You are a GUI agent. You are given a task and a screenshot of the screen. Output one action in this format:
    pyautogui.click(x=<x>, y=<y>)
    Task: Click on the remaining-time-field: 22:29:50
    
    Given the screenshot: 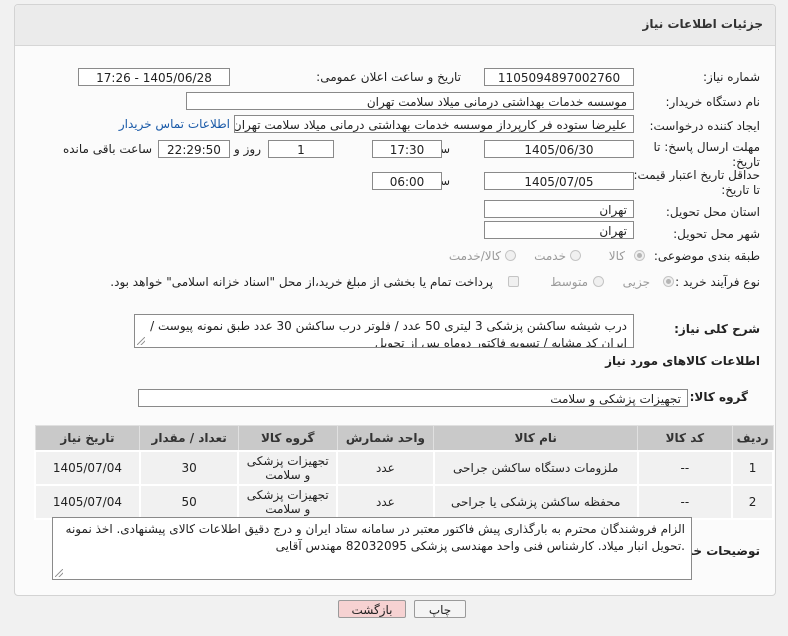 What is the action you would take?
    pyautogui.click(x=194, y=149)
    